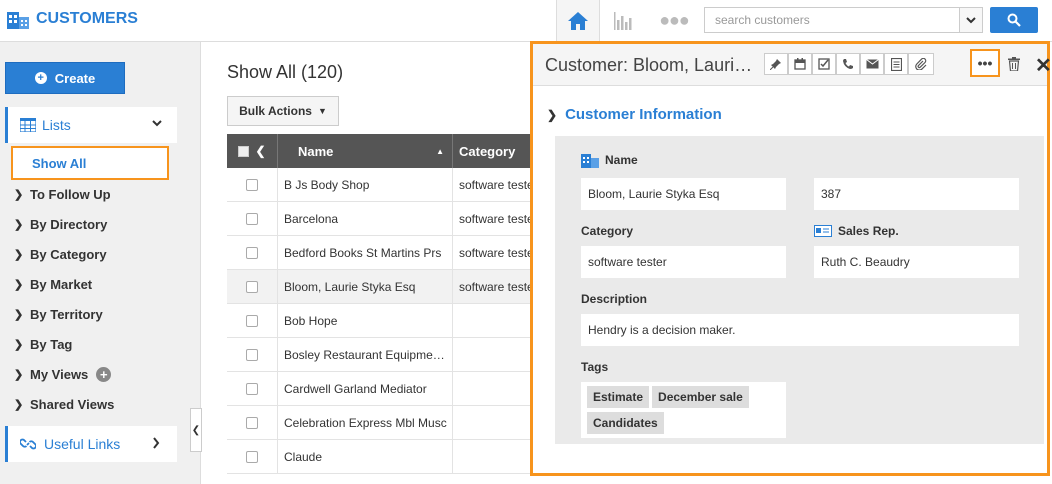 This screenshot has height=484, width=1052. I want to click on phone-icon, so click(848, 64).